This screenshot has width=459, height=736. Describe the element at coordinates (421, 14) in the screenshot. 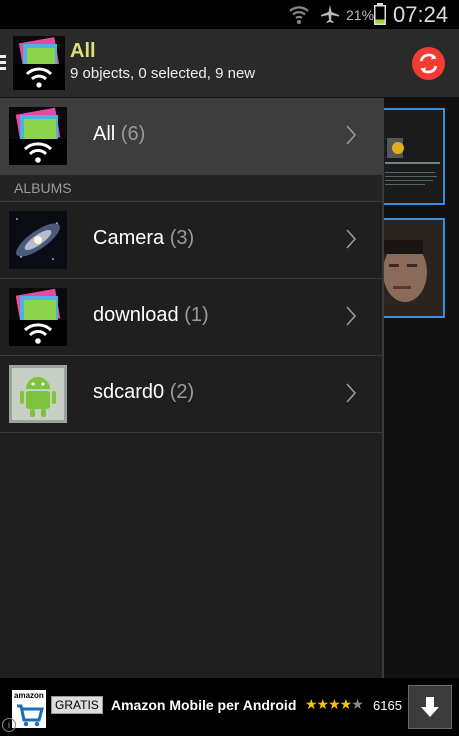

I see `clock: 07:24` at that location.